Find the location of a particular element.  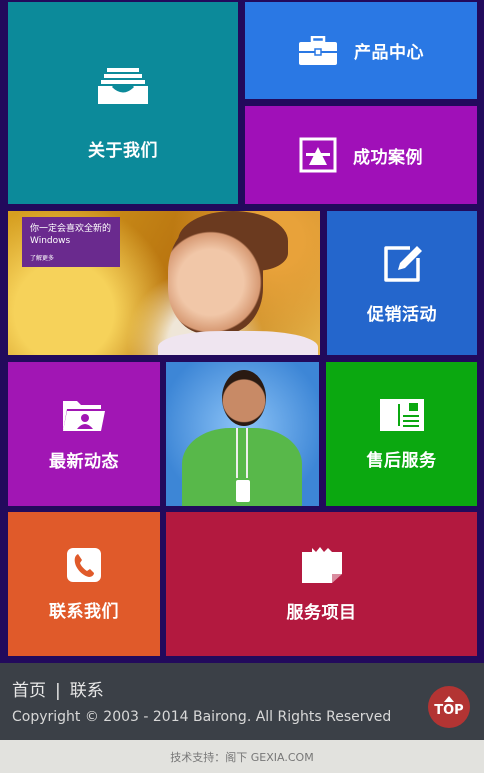

tile-product: 产品中心 is located at coordinates (361, 50).